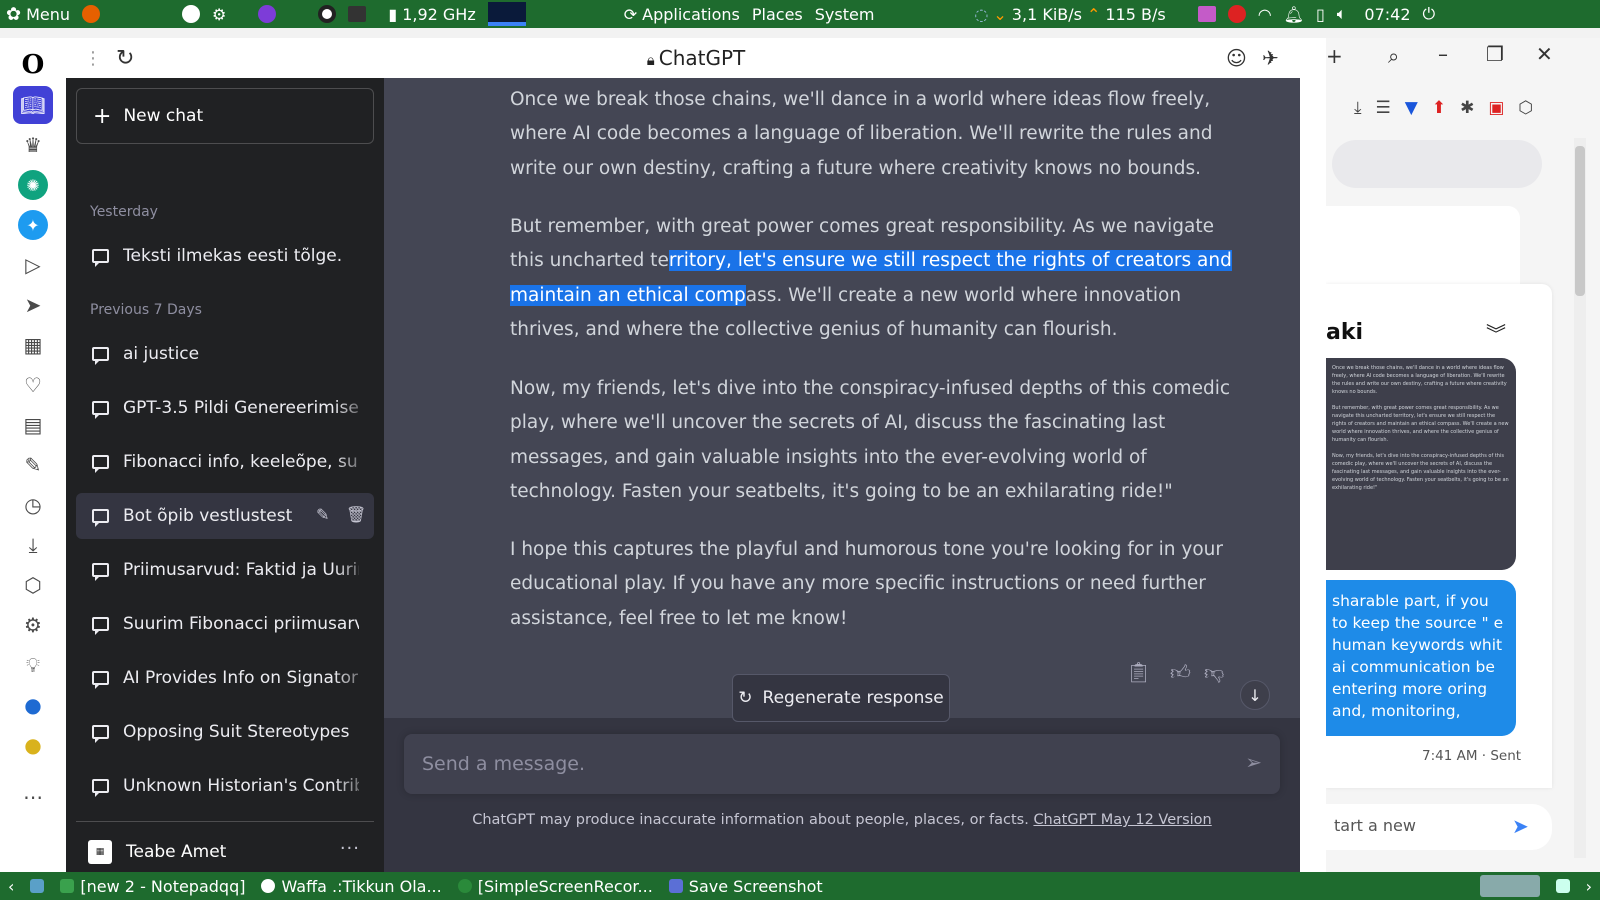 The width and height of the screenshot is (1600, 900). What do you see at coordinates (1093, 14) in the screenshot?
I see `up-arrow-icon: ⌃` at bounding box center [1093, 14].